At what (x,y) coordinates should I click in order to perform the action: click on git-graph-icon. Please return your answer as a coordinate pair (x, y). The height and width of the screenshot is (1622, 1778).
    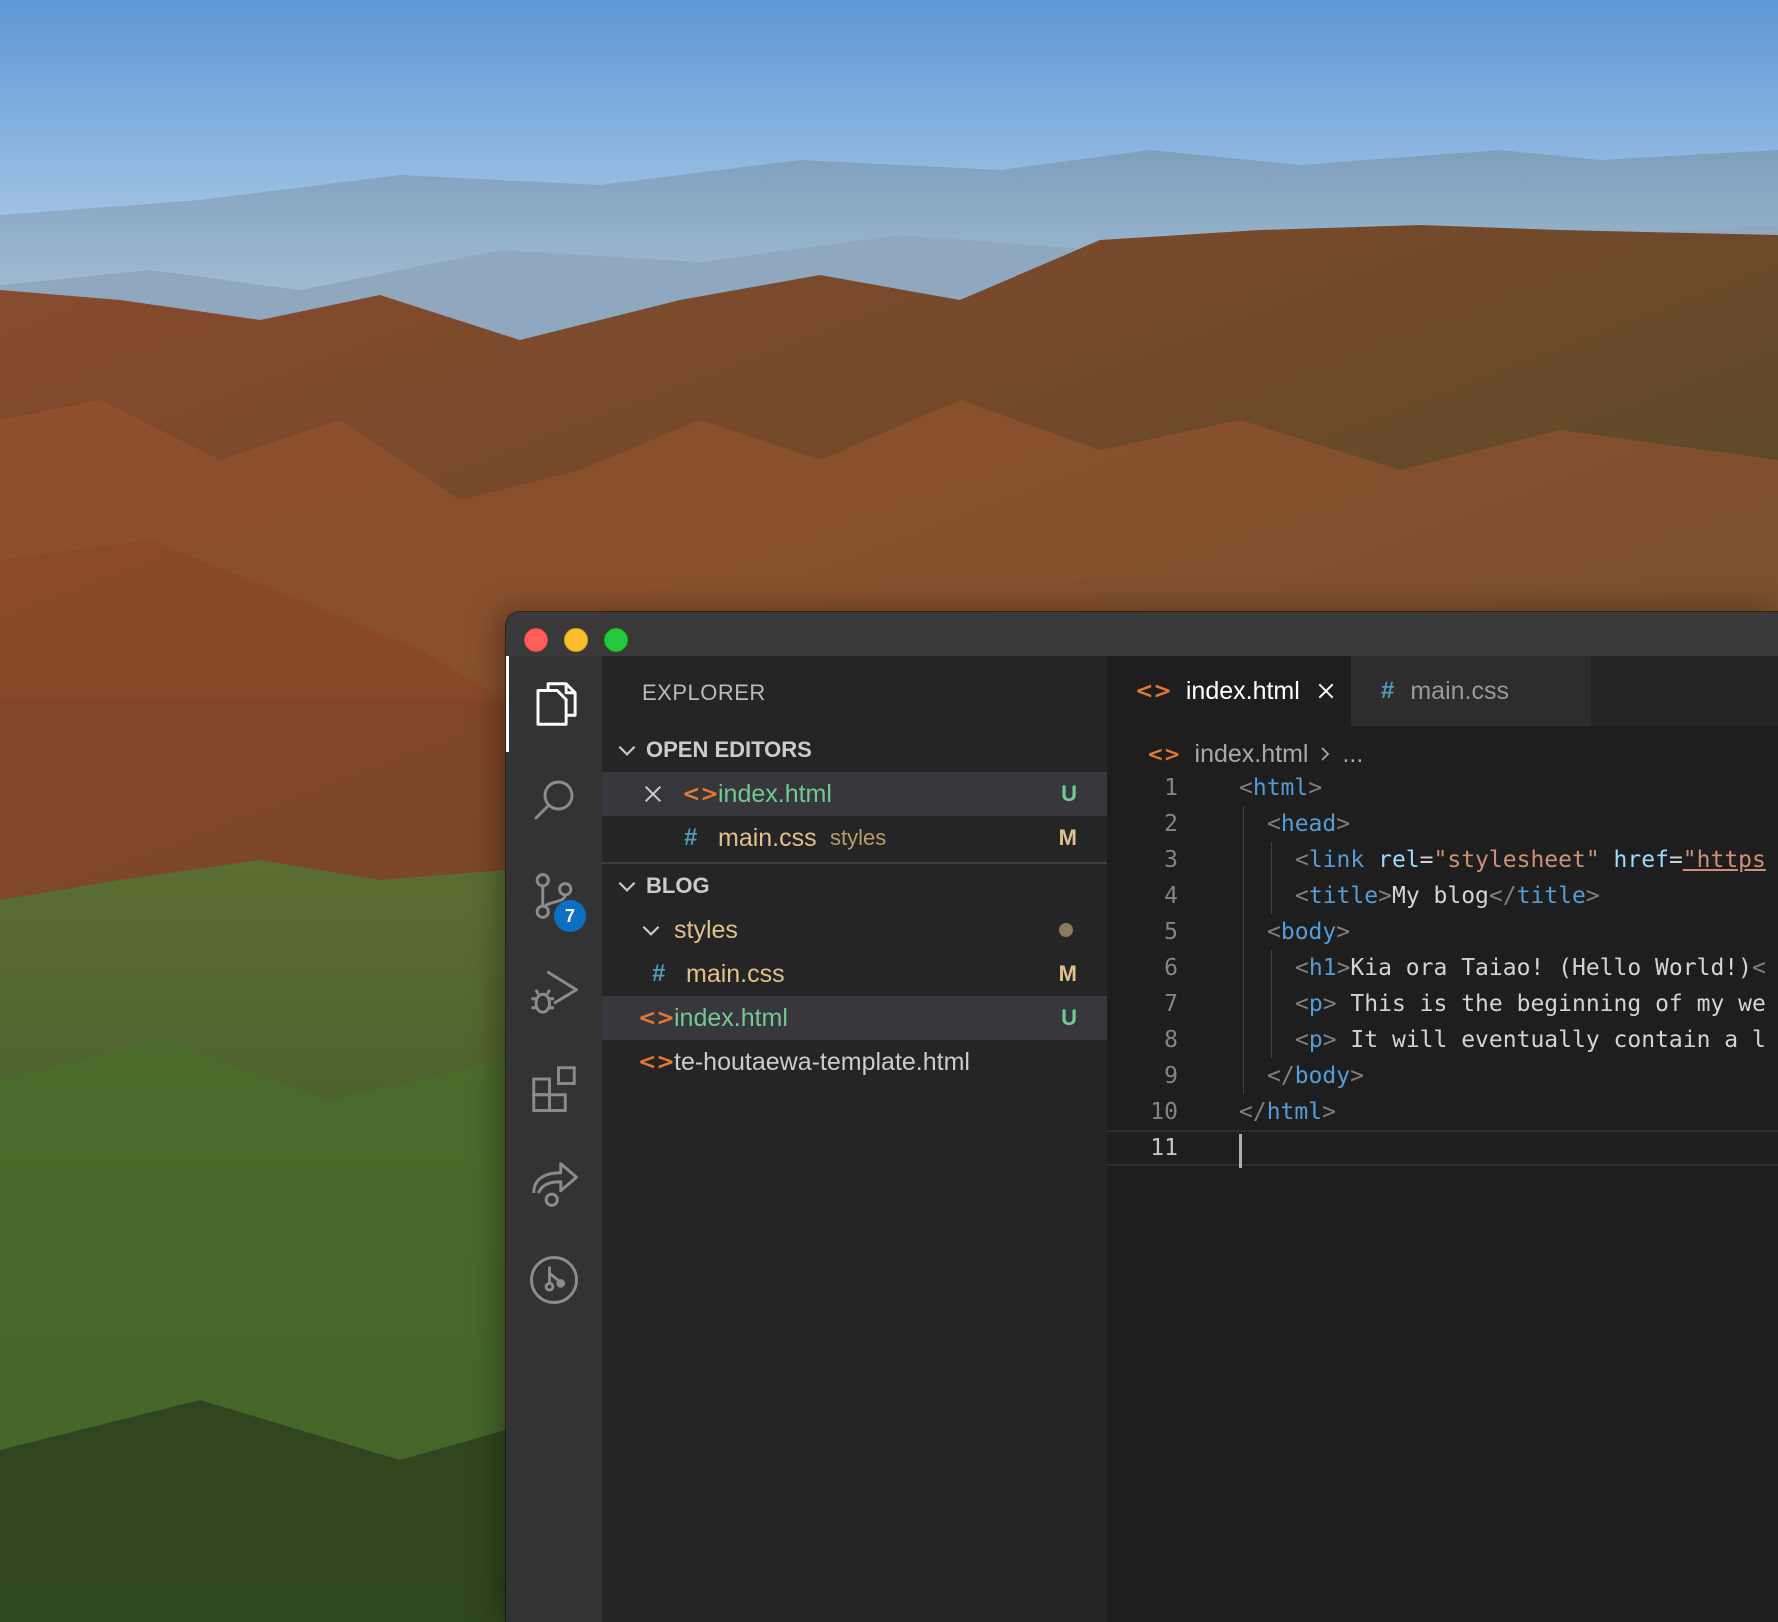
    Looking at the image, I should click on (554, 1280).